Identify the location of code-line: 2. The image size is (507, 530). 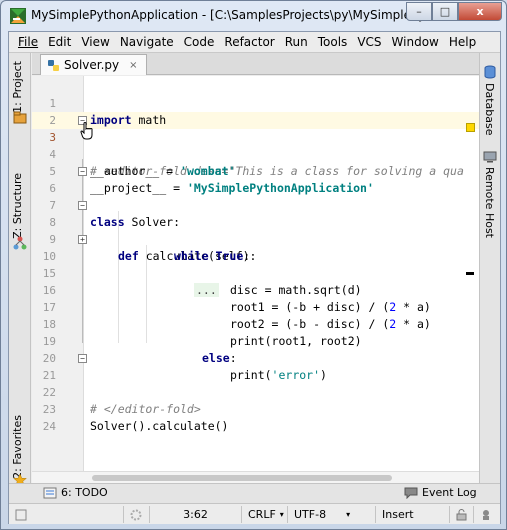
(255, 111).